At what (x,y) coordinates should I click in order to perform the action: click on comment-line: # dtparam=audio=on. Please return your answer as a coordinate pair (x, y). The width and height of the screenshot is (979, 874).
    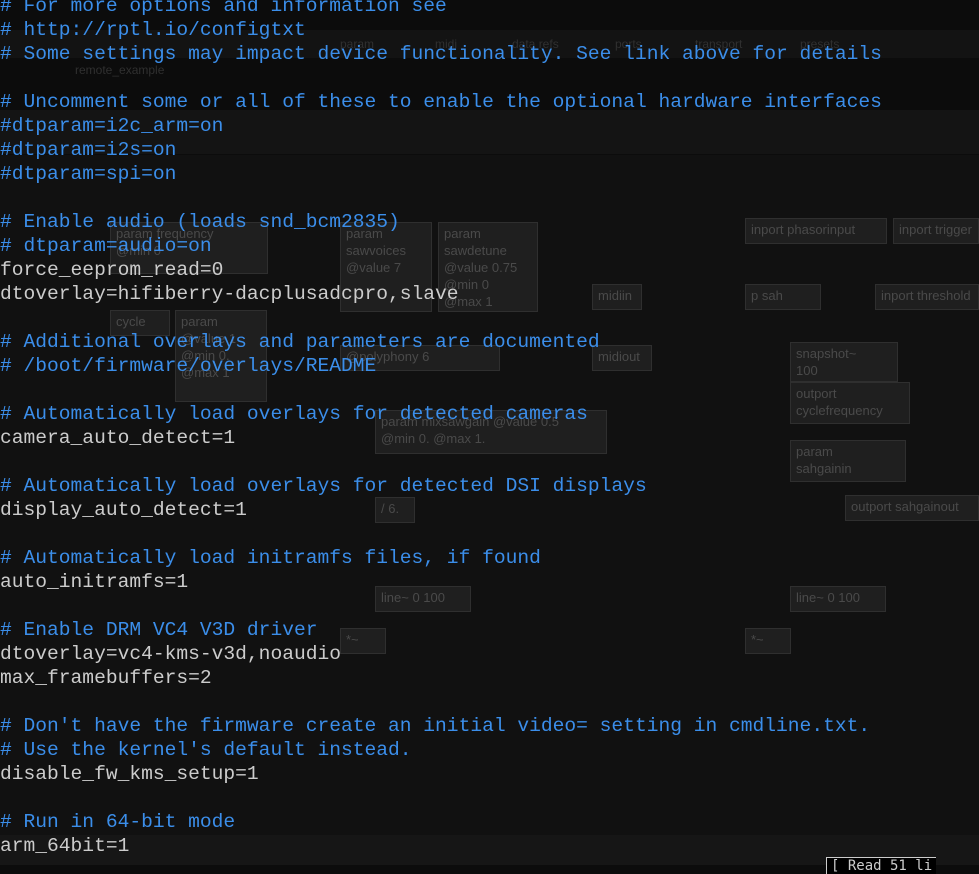
    Looking at the image, I should click on (106, 246).